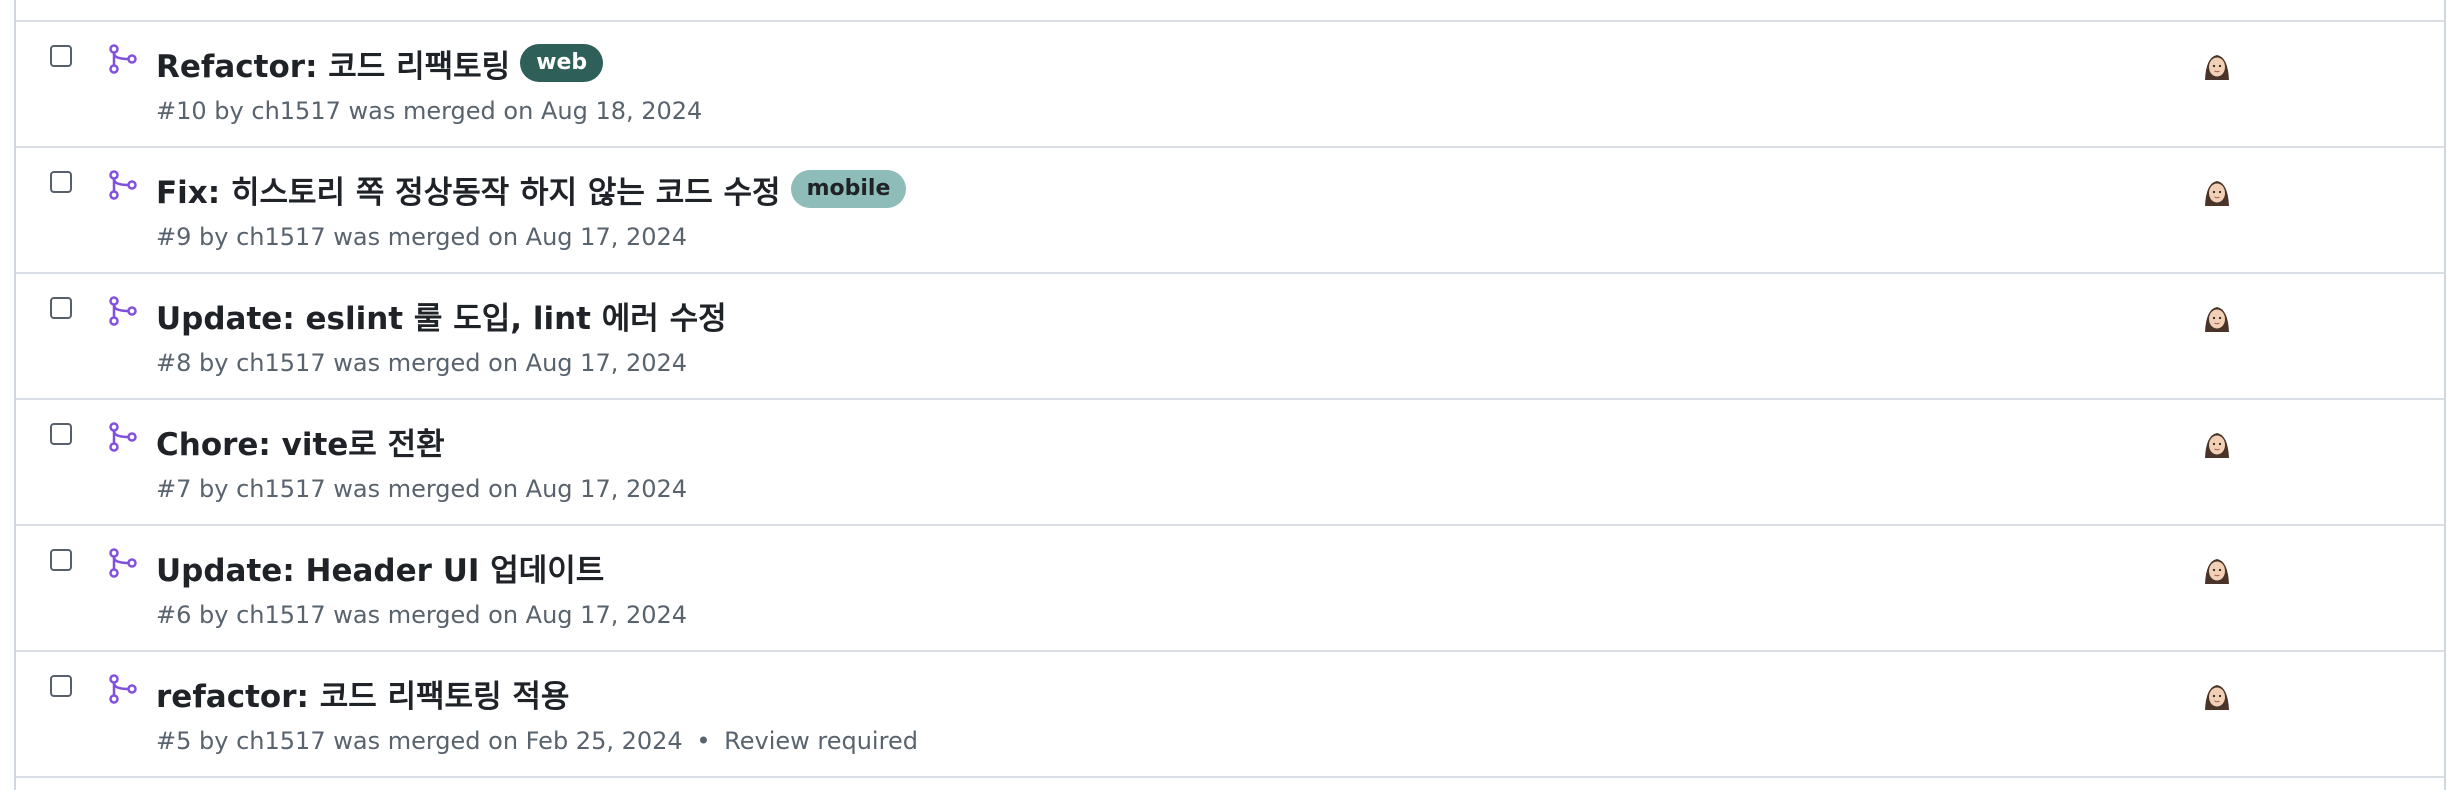 This screenshot has height=790, width=2460. I want to click on pr-title-link: Fix: 히스토리 쪽 정상동작 하지 않는 코드 수정, so click(468, 189).